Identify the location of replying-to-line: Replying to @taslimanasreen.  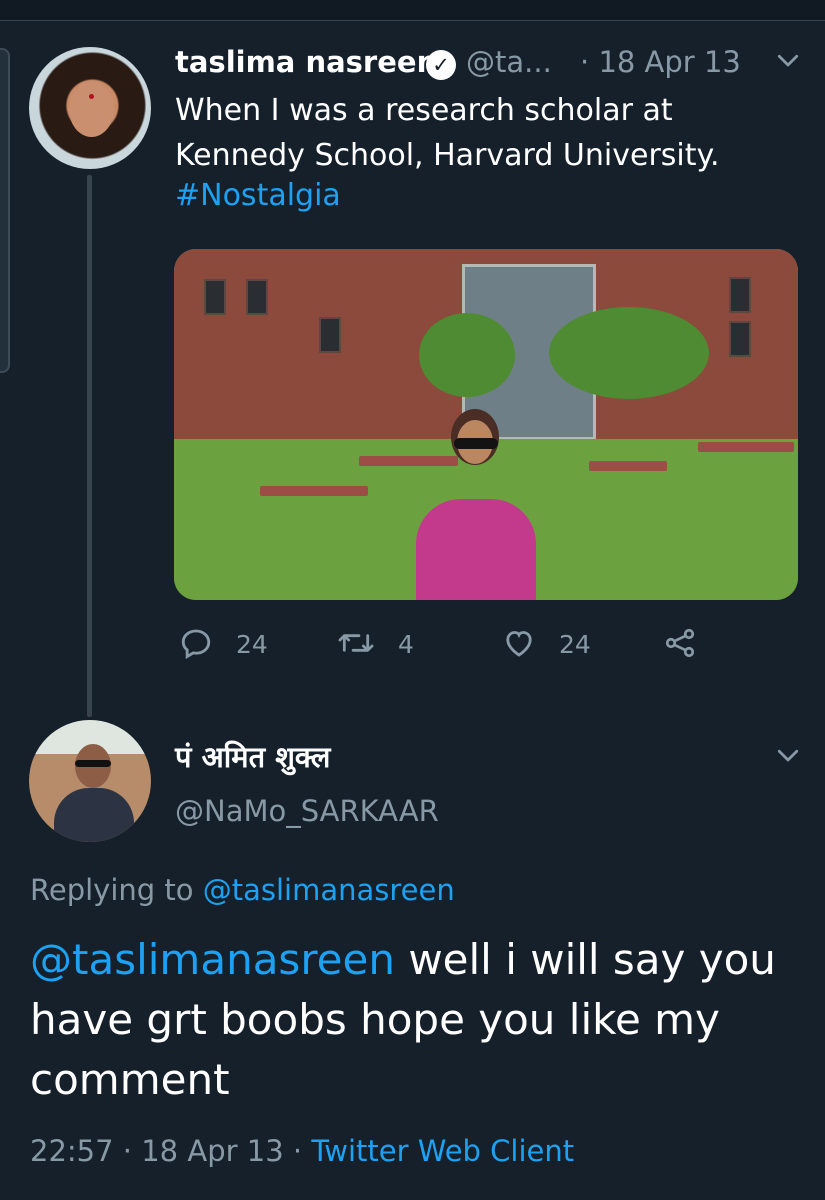
(242, 890).